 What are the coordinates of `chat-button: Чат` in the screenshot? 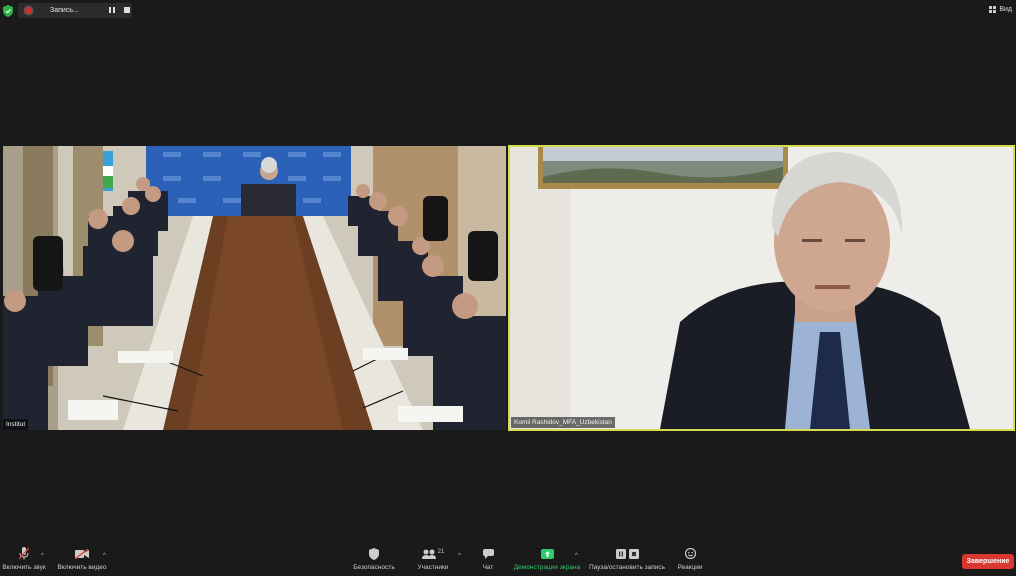 It's located at (488, 559).